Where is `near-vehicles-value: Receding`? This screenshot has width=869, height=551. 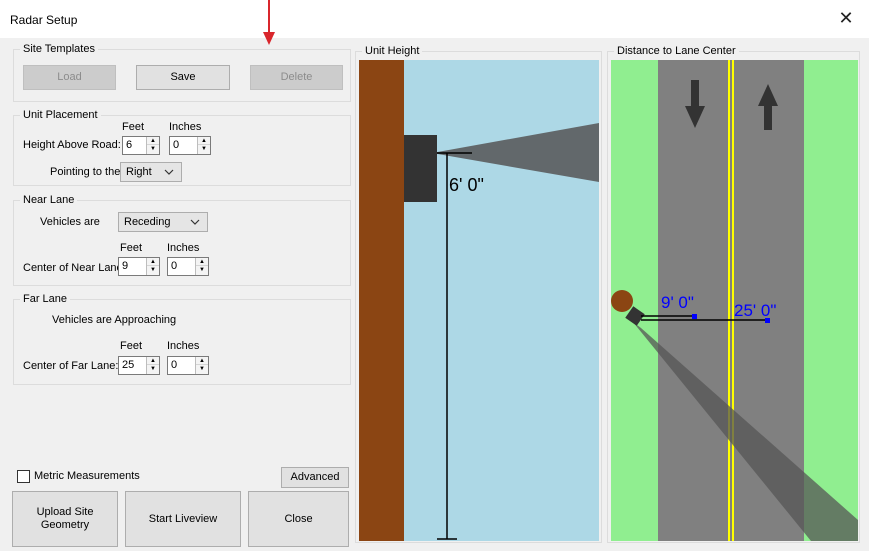
near-vehicles-value: Receding is located at coordinates (147, 222).